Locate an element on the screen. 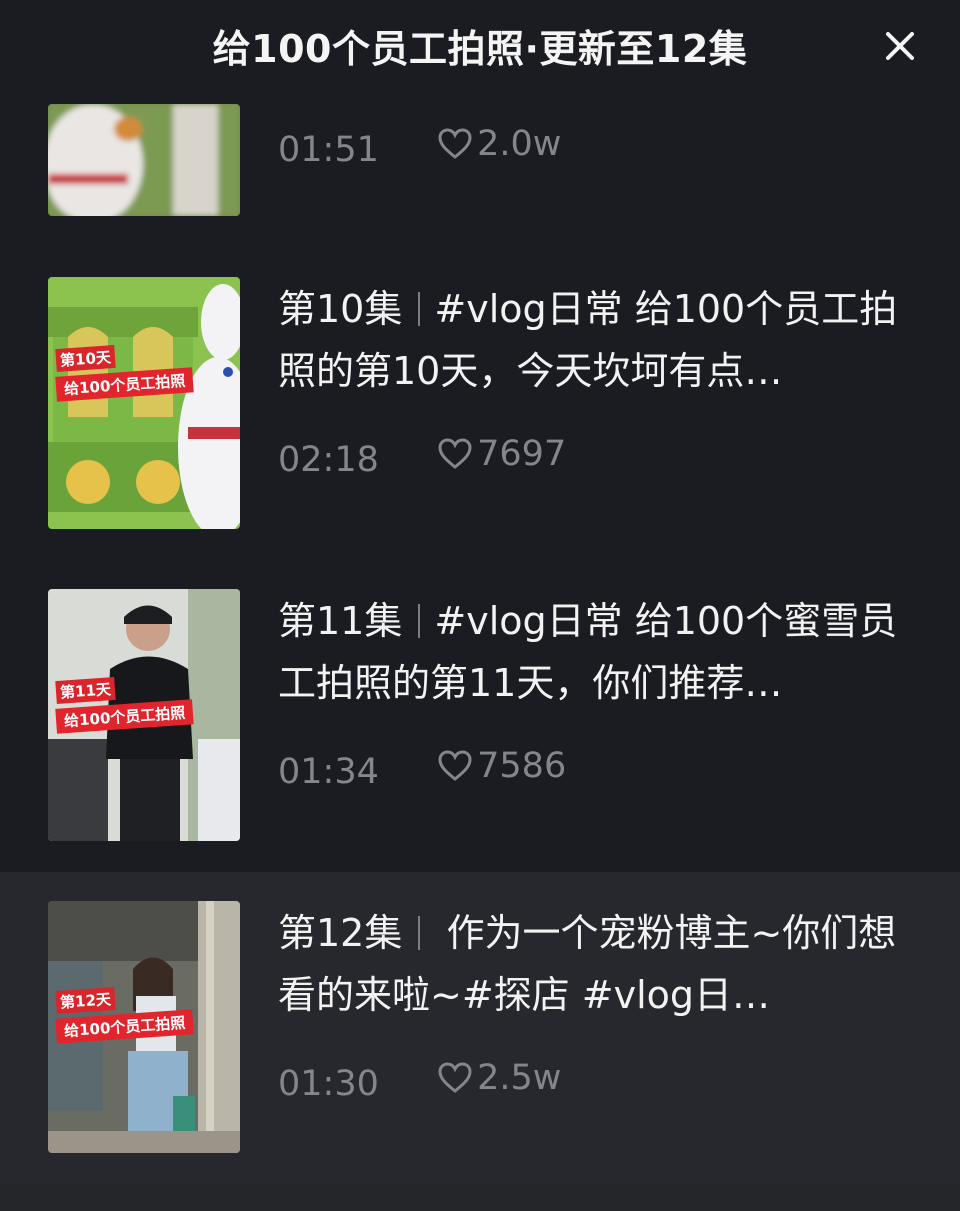 The height and width of the screenshot is (1211, 960). badge-day: 第11天 is located at coordinates (85, 690).